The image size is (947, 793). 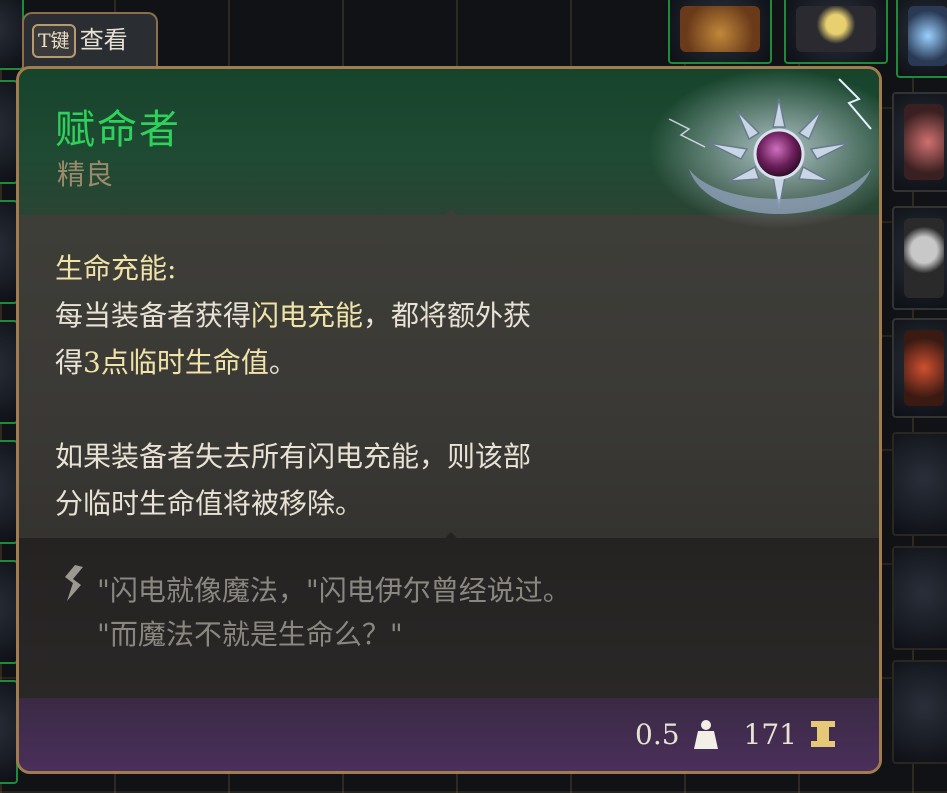 I want to click on gold-icon, so click(x=823, y=734).